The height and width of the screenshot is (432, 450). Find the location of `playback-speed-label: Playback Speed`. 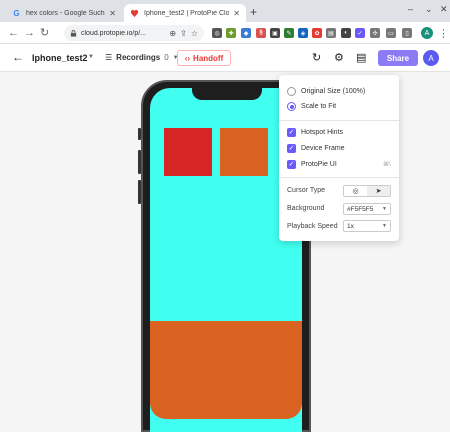

playback-speed-label: Playback Speed is located at coordinates (312, 226).